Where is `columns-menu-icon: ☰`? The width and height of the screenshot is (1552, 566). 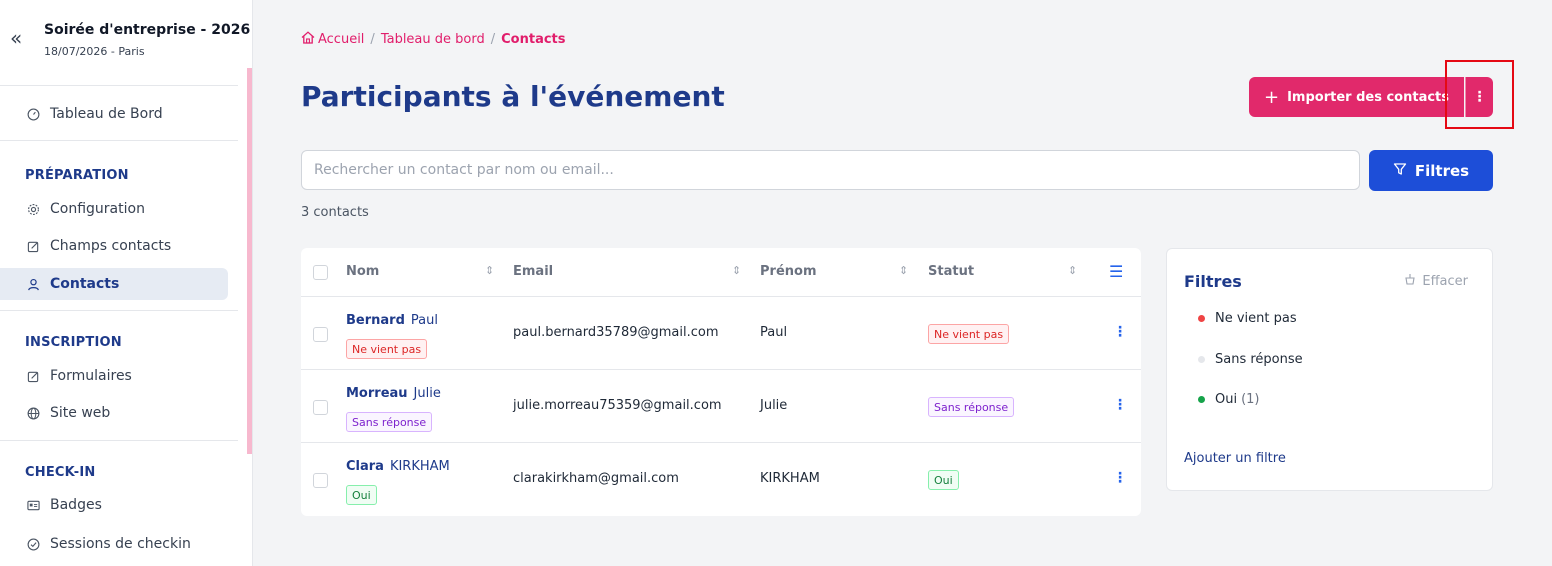 columns-menu-icon: ☰ is located at coordinates (1116, 271).